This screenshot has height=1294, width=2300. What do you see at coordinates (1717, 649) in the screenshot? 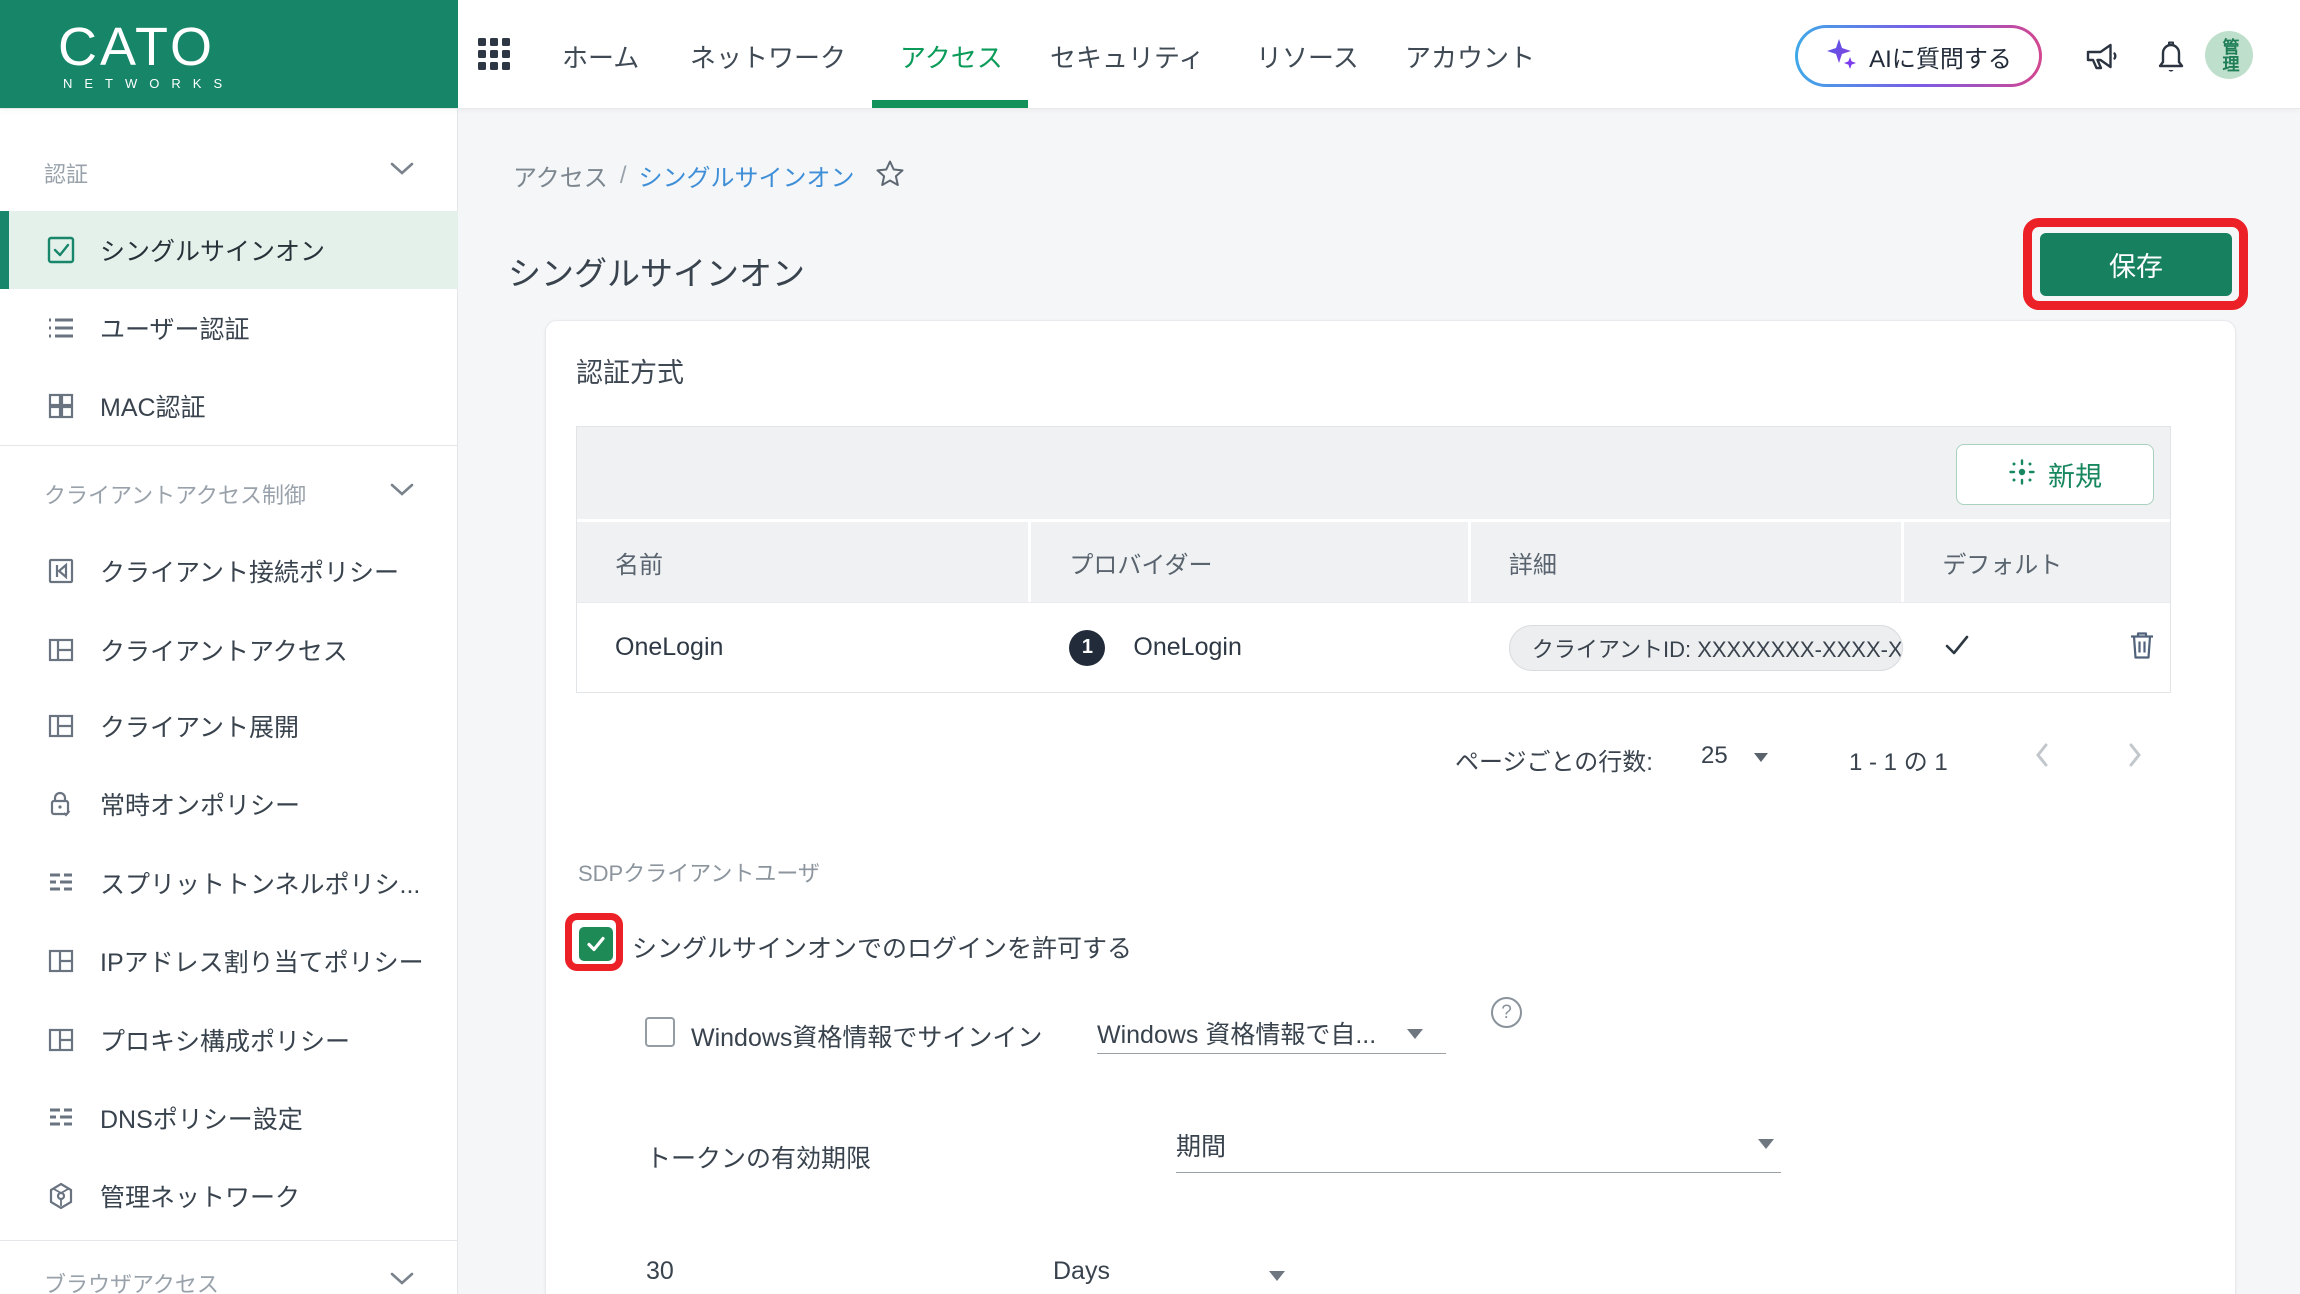
I see `client-id-text: クライアントID: XXXXXXXX-XXXX-X` at bounding box center [1717, 649].